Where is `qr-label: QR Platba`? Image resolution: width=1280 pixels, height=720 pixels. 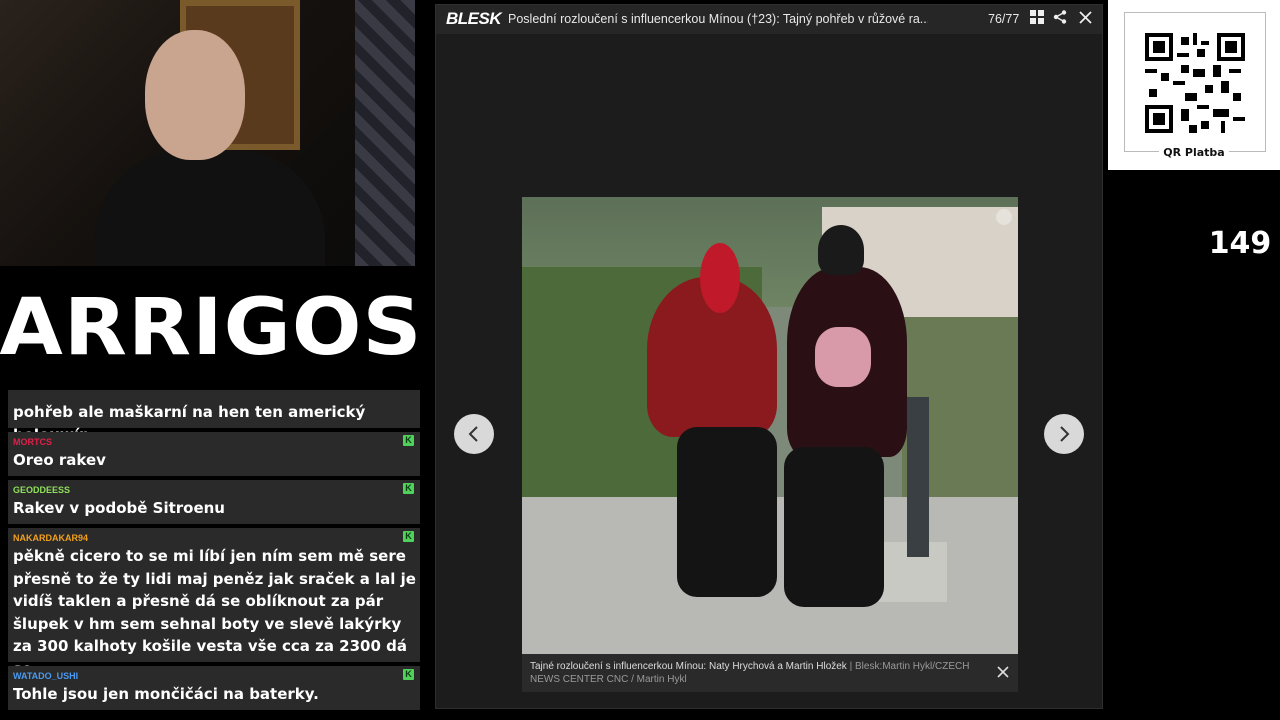 qr-label: QR Platba is located at coordinates (1194, 152).